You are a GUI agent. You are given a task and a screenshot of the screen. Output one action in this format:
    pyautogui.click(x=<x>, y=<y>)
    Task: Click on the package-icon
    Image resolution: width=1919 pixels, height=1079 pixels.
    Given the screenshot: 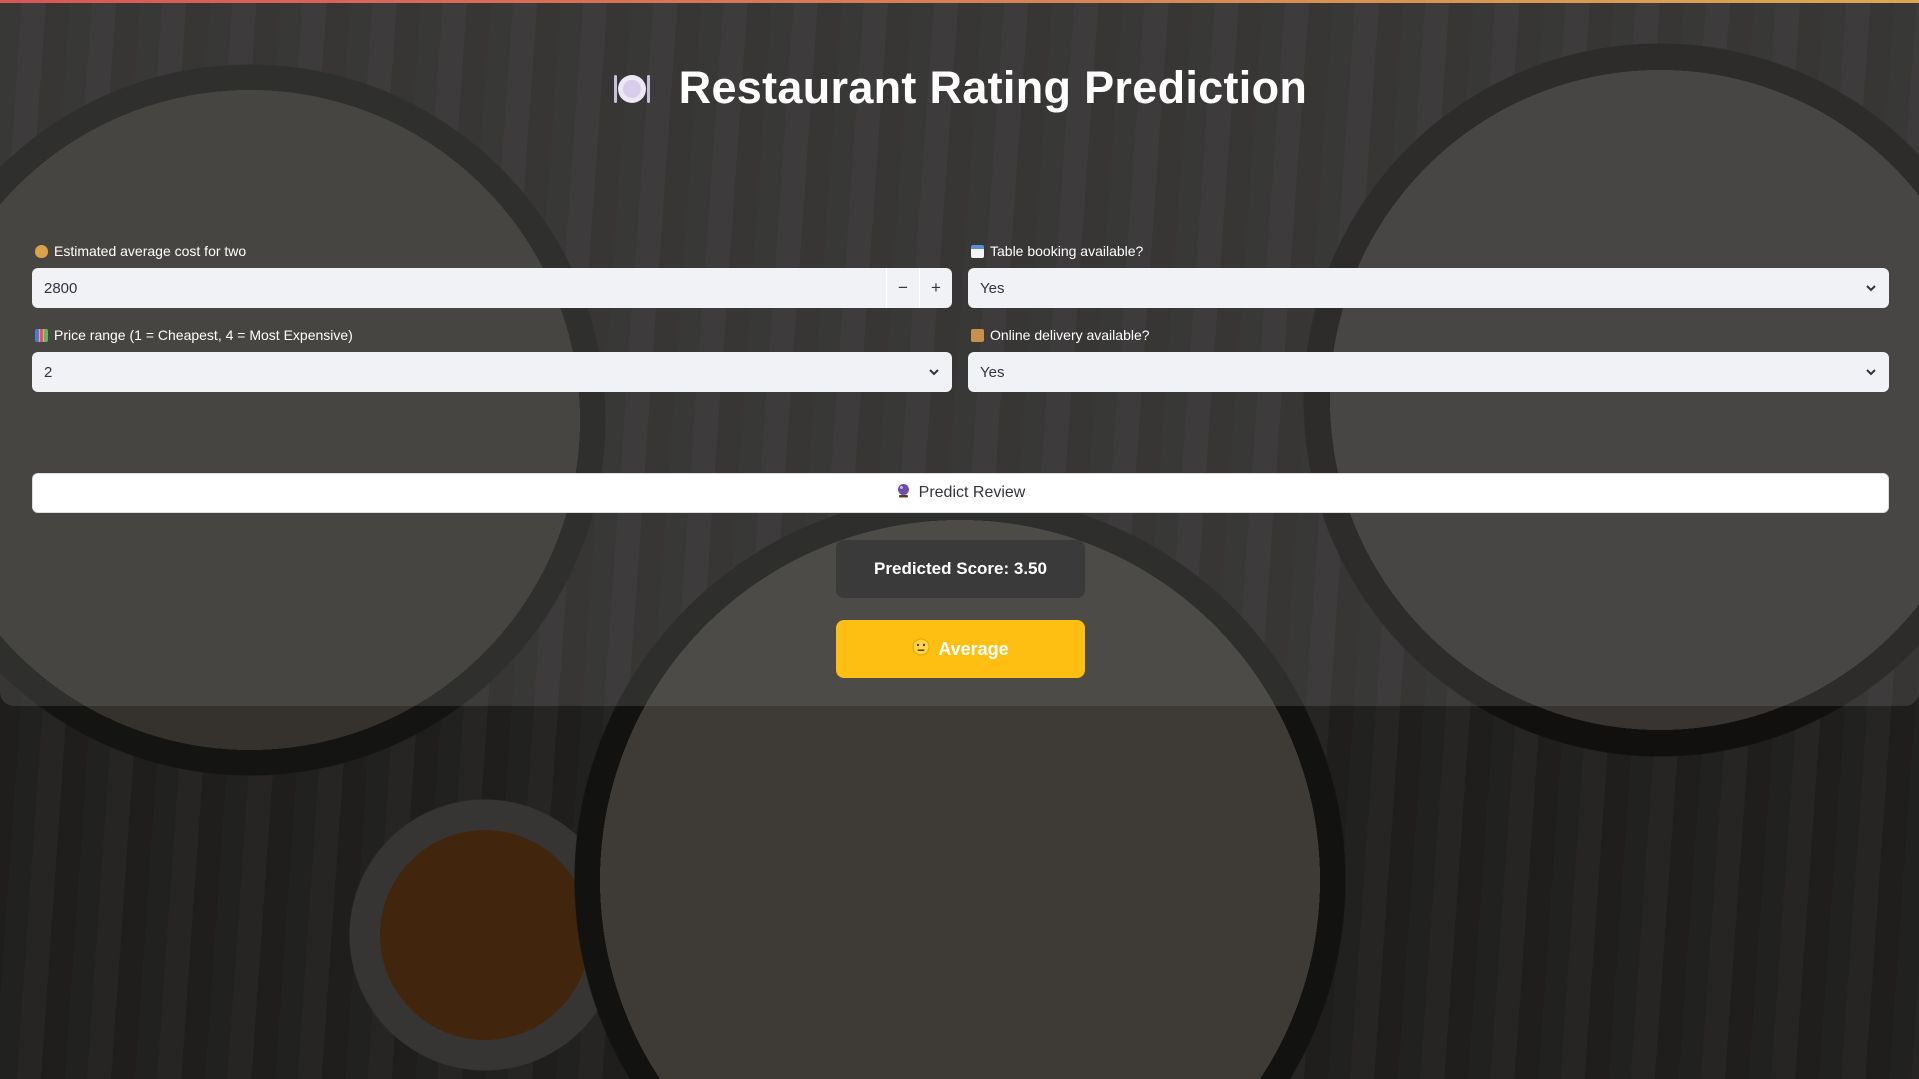 What is the action you would take?
    pyautogui.click(x=977, y=335)
    